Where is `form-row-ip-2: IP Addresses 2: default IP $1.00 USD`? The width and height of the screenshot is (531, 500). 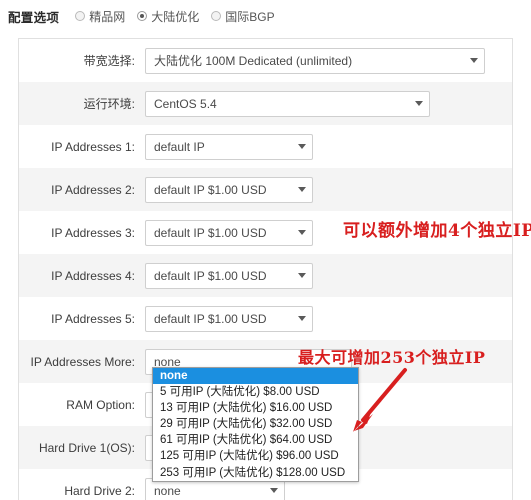 form-row-ip-2: IP Addresses 2: default IP $1.00 USD is located at coordinates (265, 189).